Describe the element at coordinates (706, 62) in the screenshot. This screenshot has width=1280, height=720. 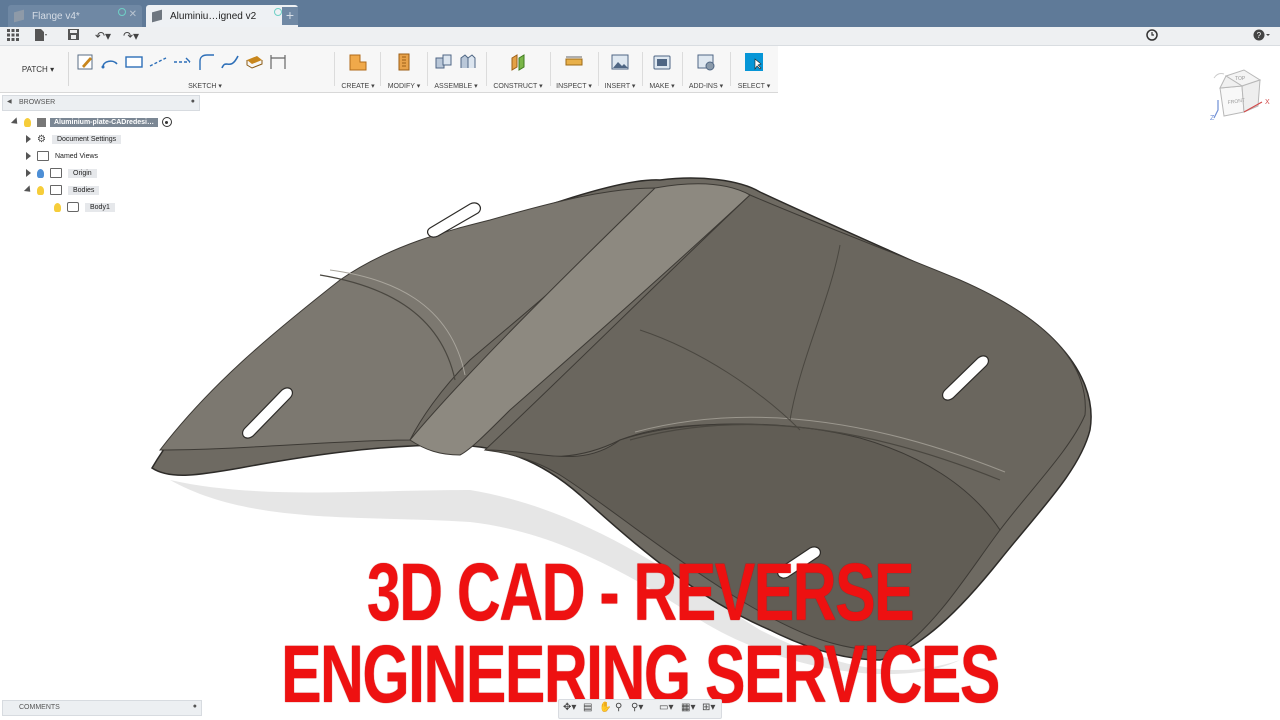
I see `scripts-and-add-ins-icon` at that location.